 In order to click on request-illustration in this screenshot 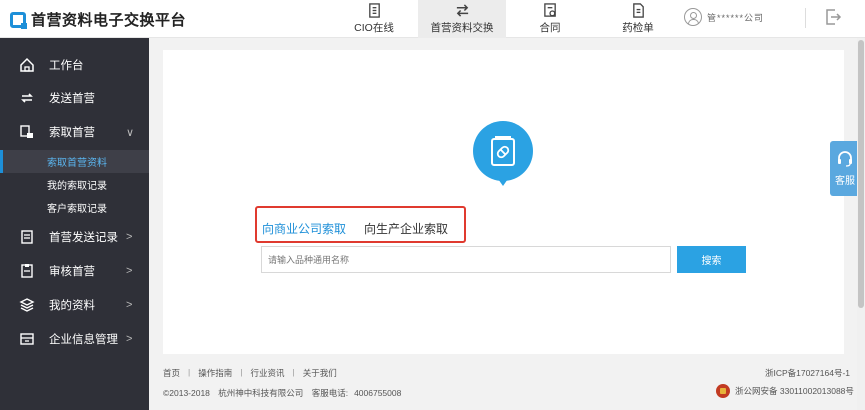, I will do `click(503, 151)`.